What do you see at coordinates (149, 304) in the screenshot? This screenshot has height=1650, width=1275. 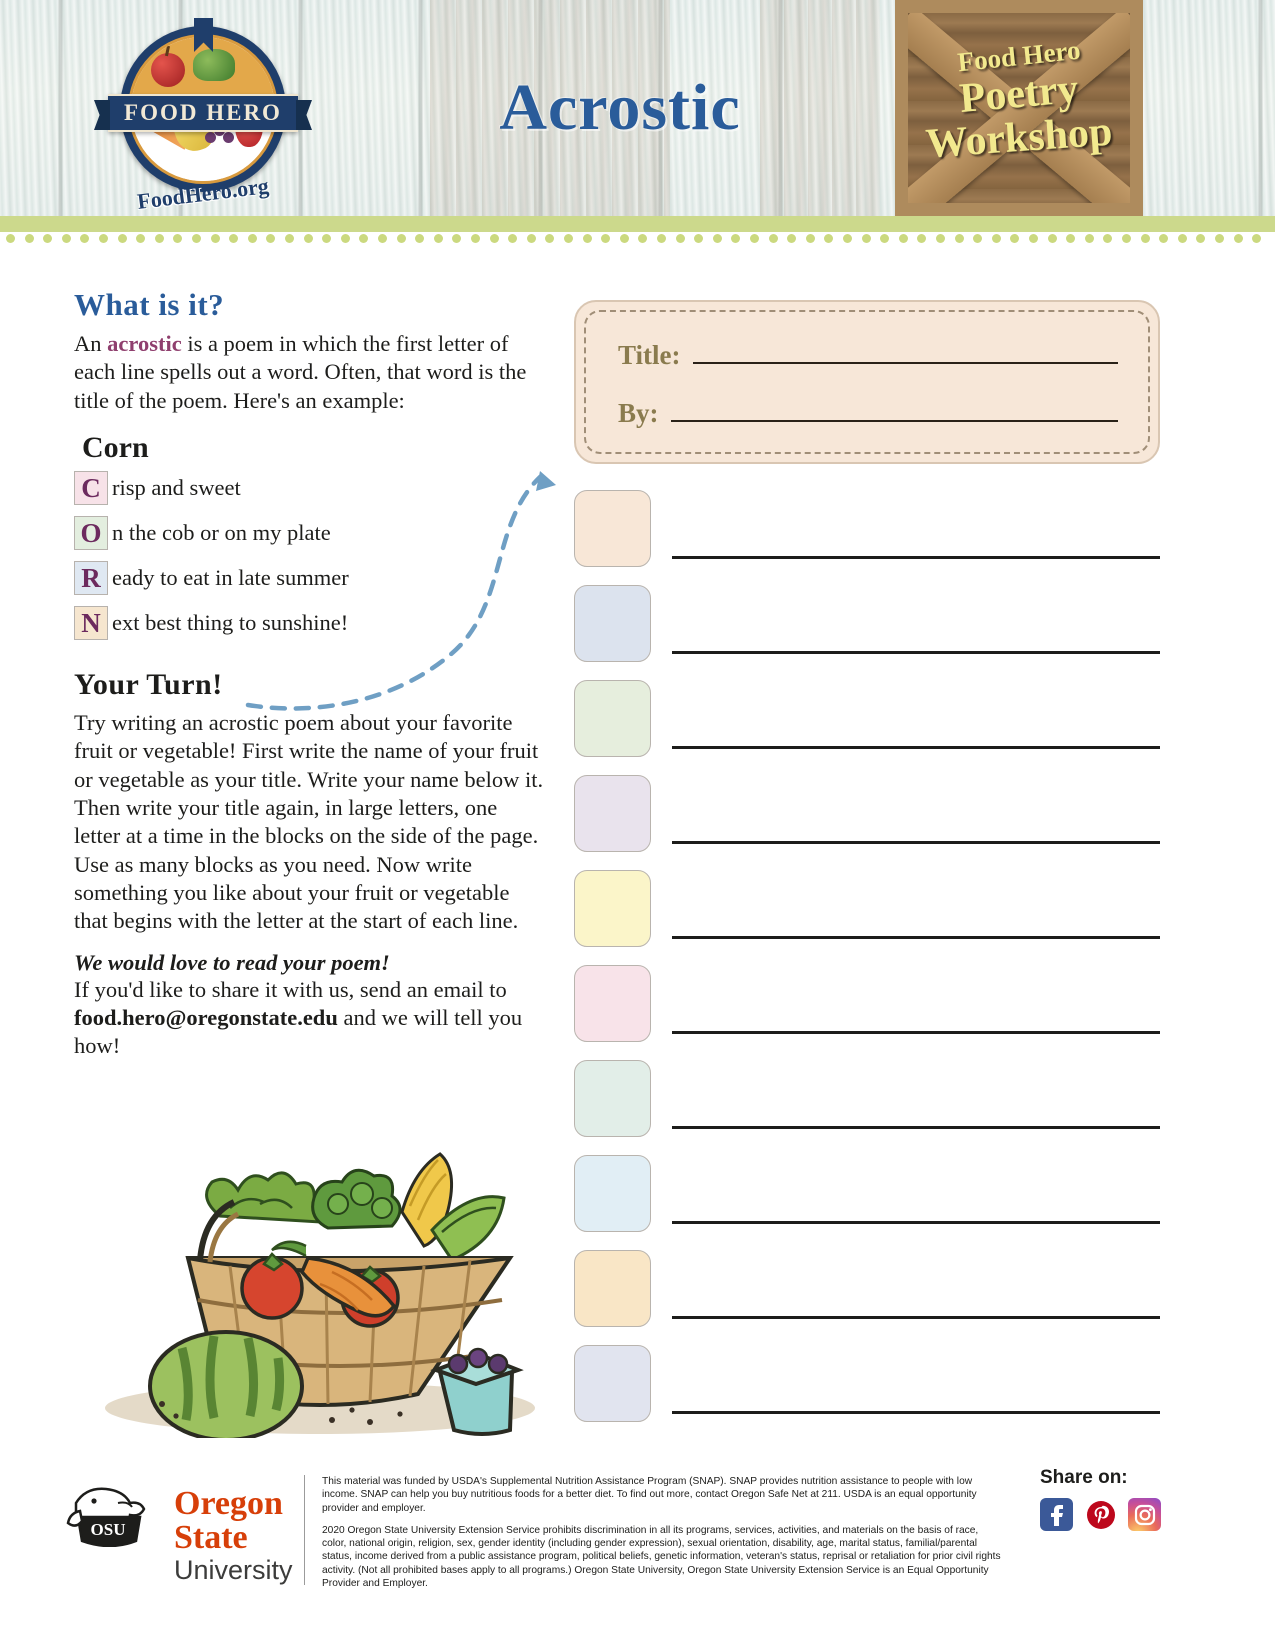 I see `what-is-it-heading: What is it?` at bounding box center [149, 304].